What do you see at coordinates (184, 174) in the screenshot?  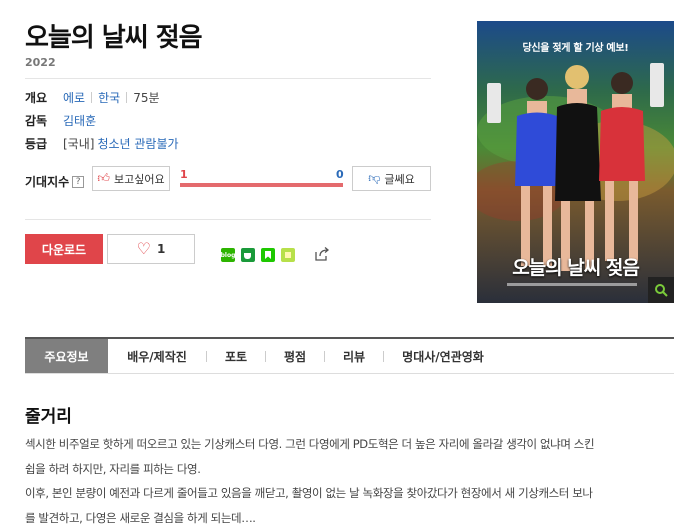 I see `want-count: 1` at bounding box center [184, 174].